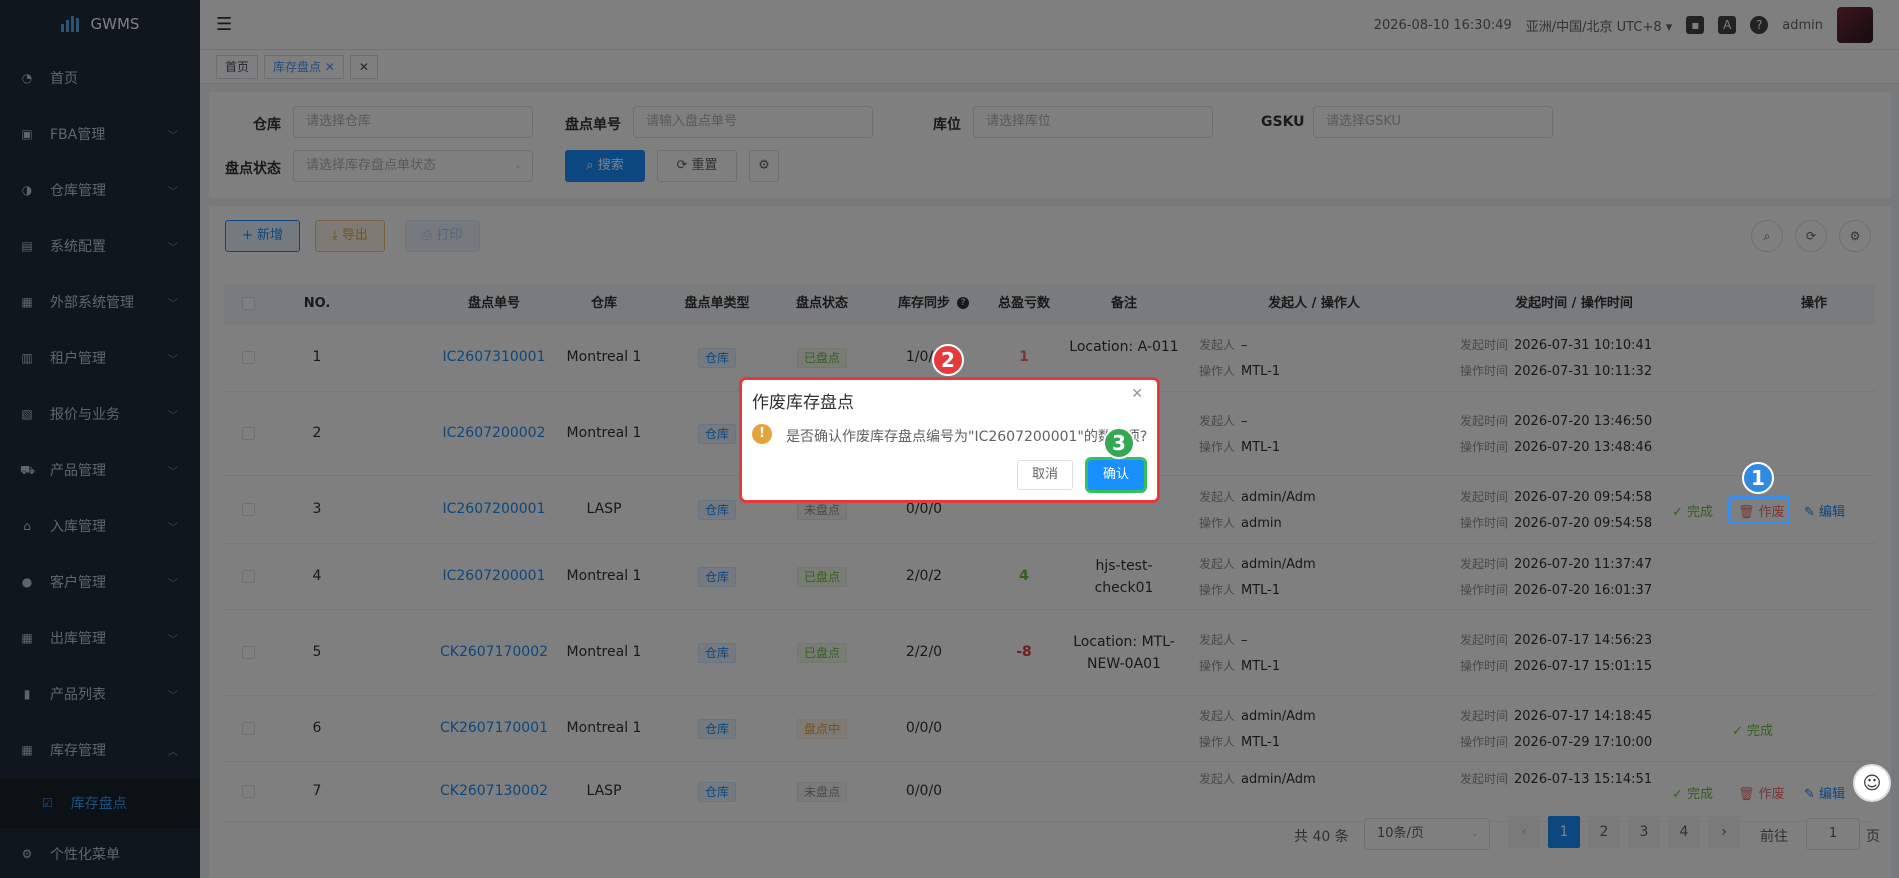 The height and width of the screenshot is (878, 1899). Describe the element at coordinates (803, 403) in the screenshot. I see `dialog-title: 作废库存盘点` at that location.